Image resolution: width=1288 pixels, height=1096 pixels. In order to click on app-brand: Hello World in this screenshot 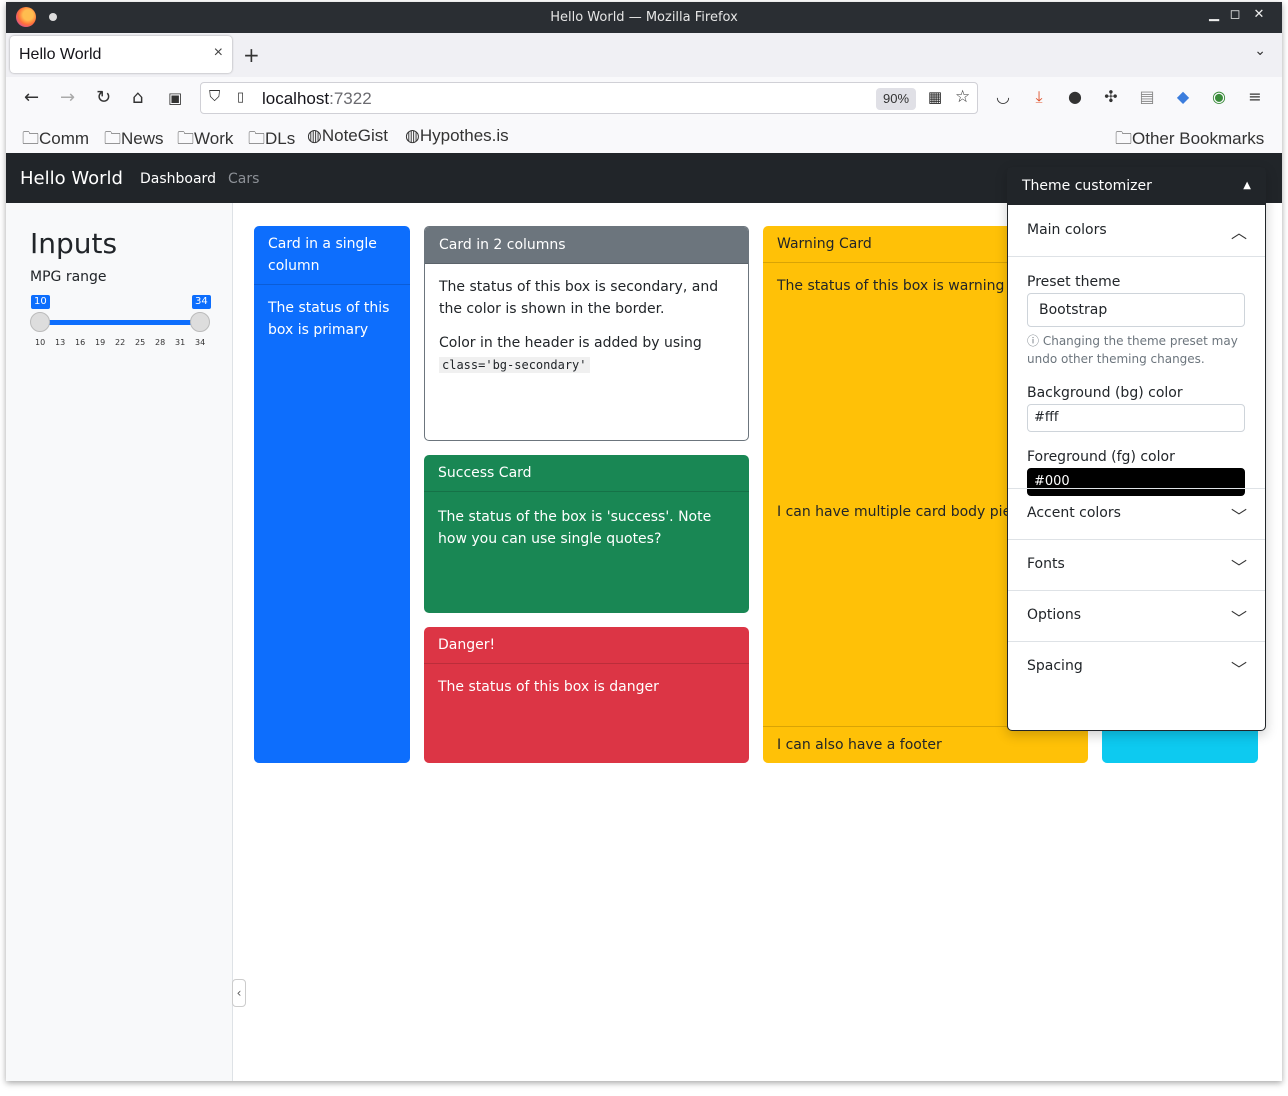, I will do `click(71, 178)`.